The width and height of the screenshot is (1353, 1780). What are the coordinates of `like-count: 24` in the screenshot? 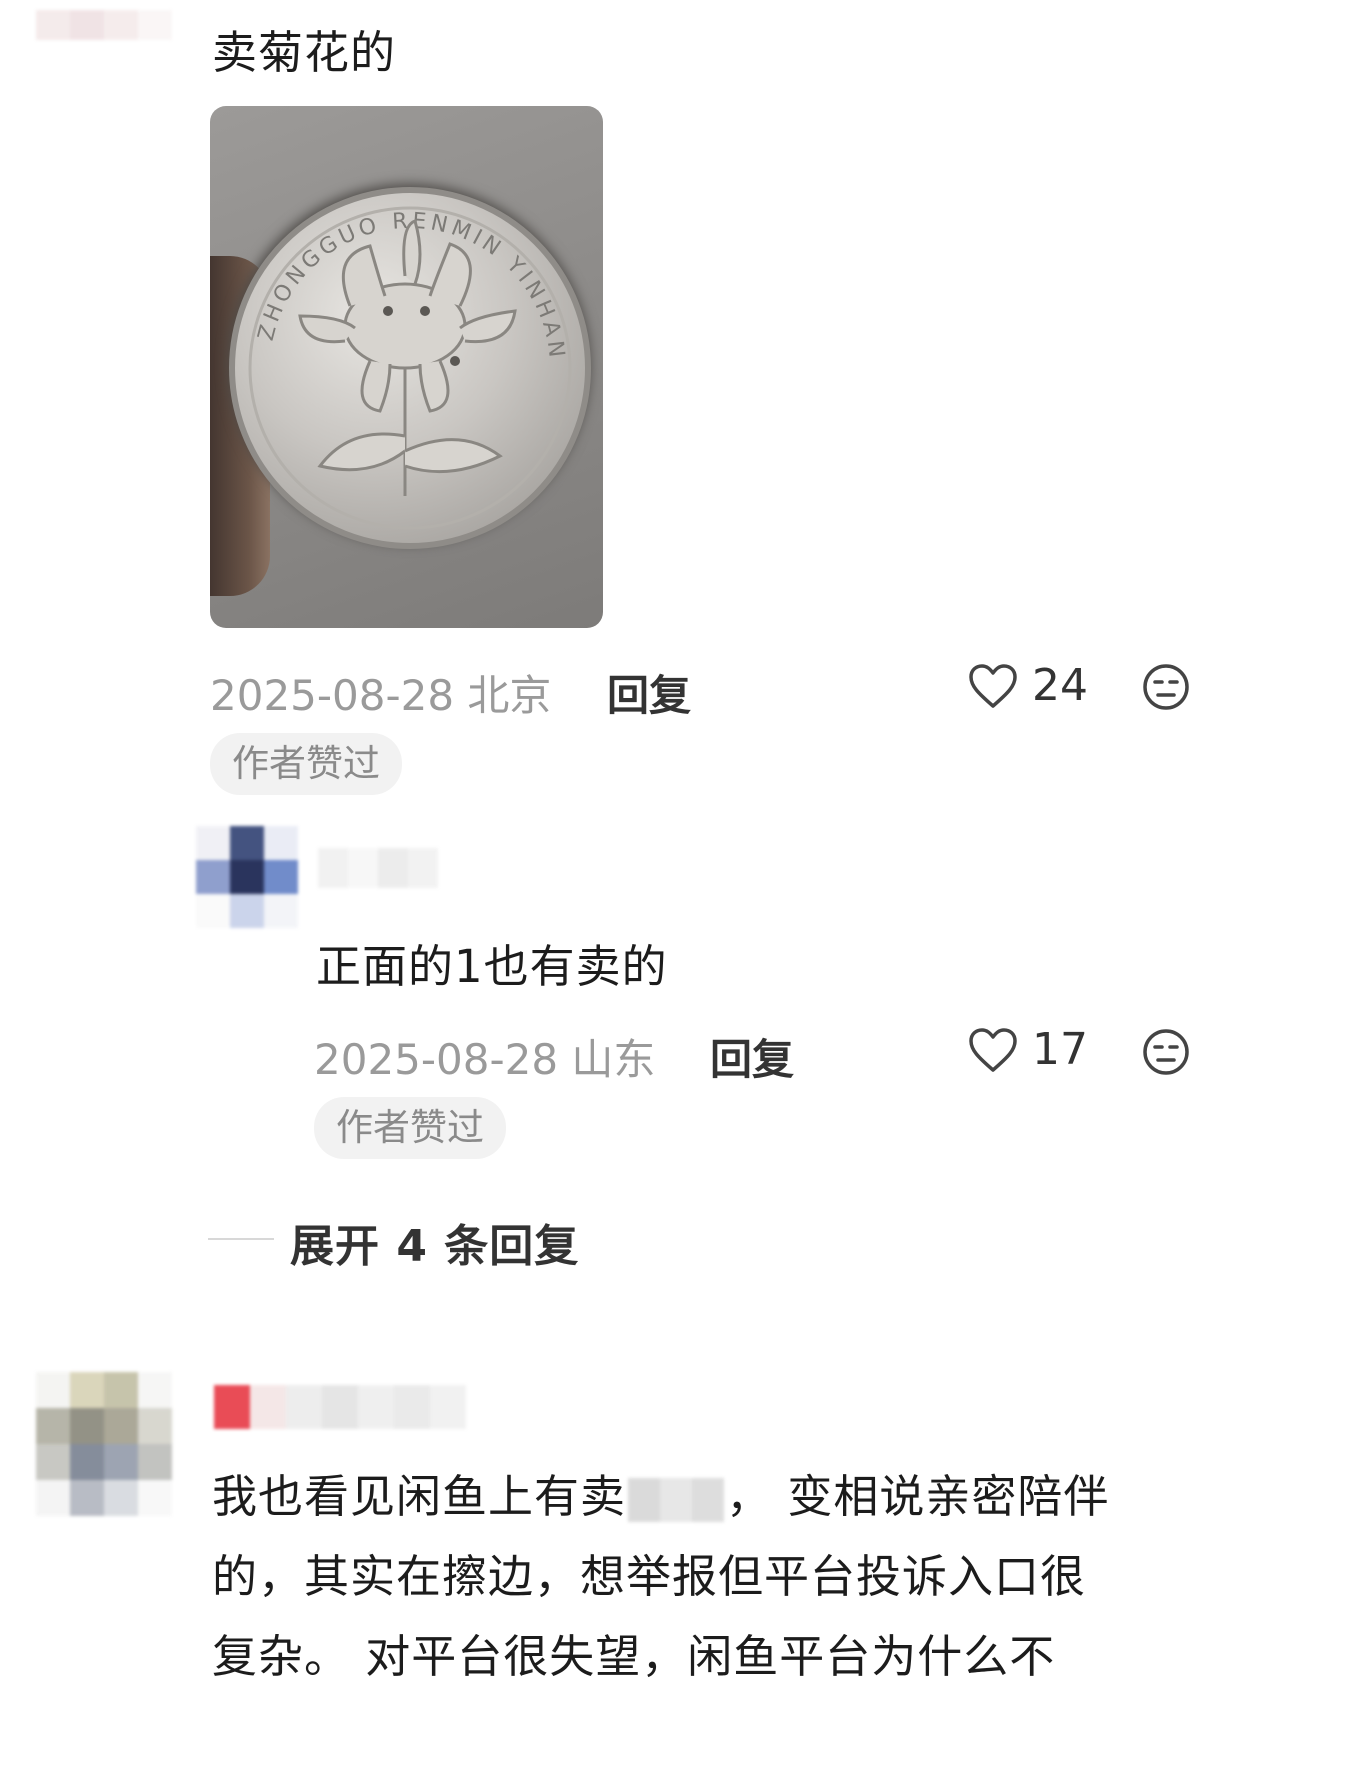 It's located at (1060, 685).